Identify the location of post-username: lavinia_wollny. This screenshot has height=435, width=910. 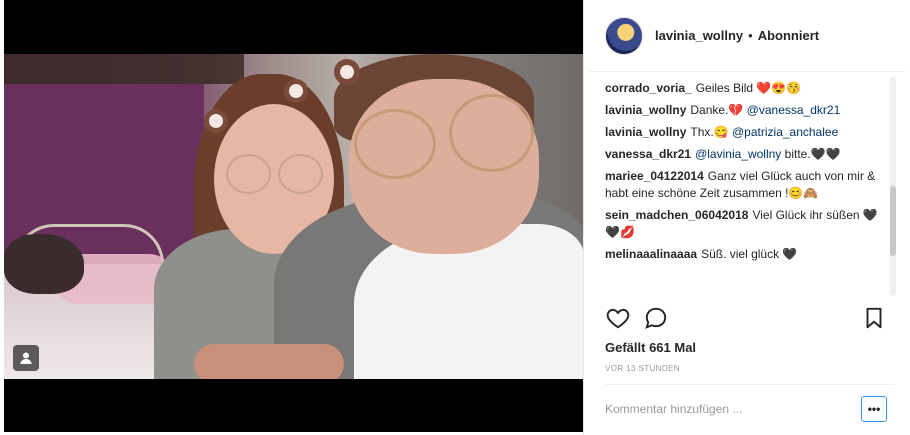
(699, 35).